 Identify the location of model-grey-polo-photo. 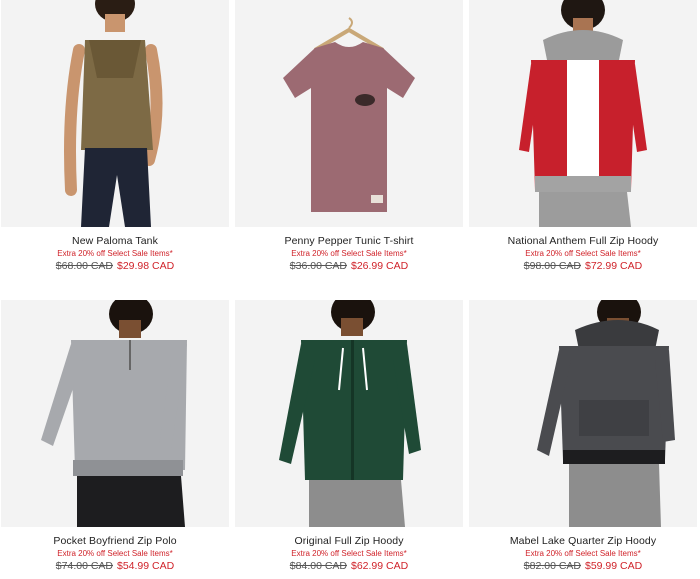
(115, 413).